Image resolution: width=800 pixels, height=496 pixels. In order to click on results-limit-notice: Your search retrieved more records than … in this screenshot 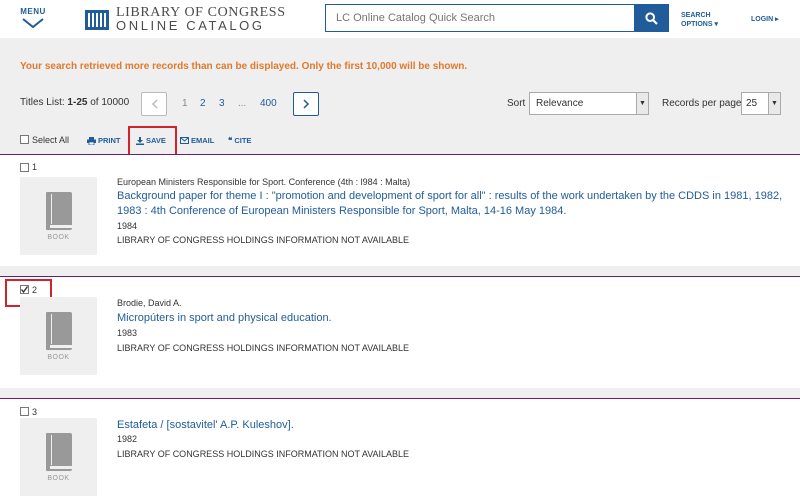, I will do `click(244, 66)`.